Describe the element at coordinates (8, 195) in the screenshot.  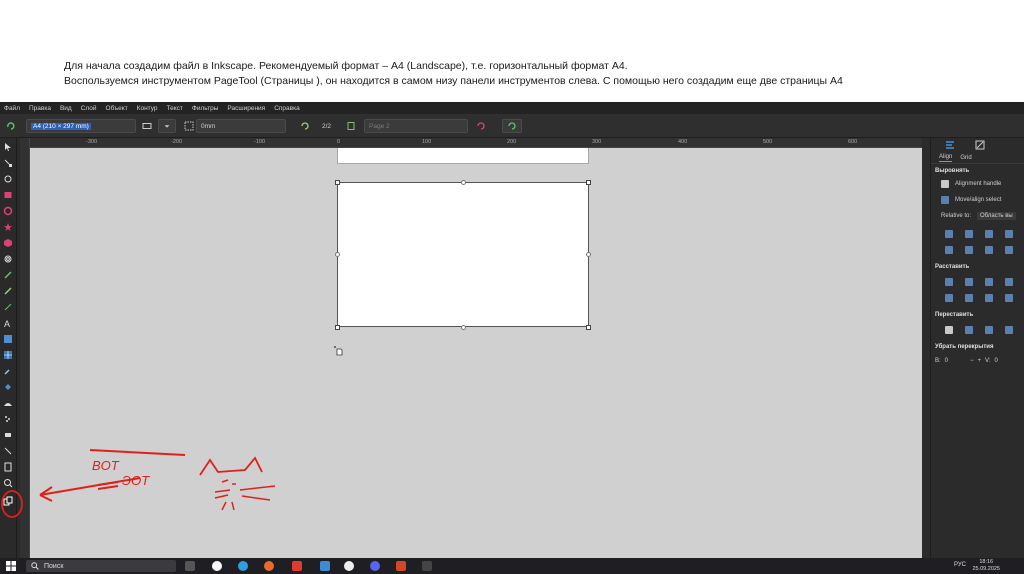
I see `rectangle-icon` at that location.